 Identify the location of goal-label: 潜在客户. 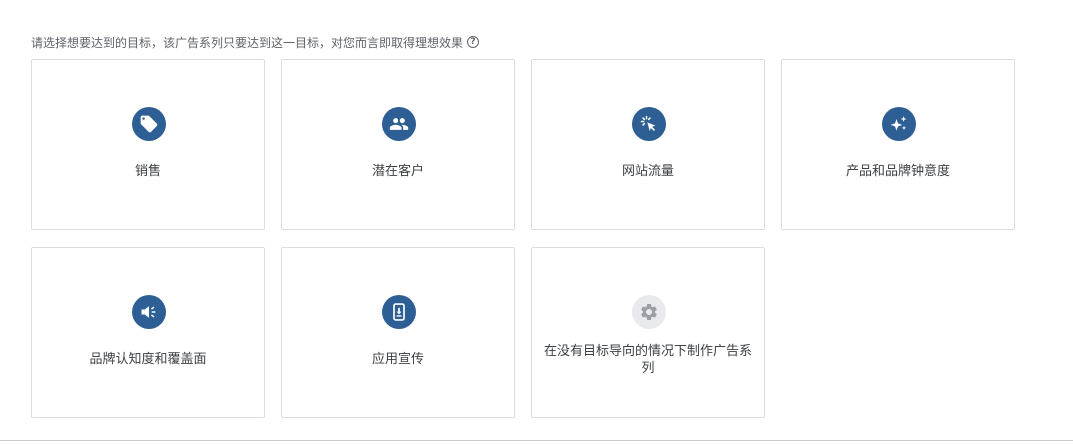
(397, 171).